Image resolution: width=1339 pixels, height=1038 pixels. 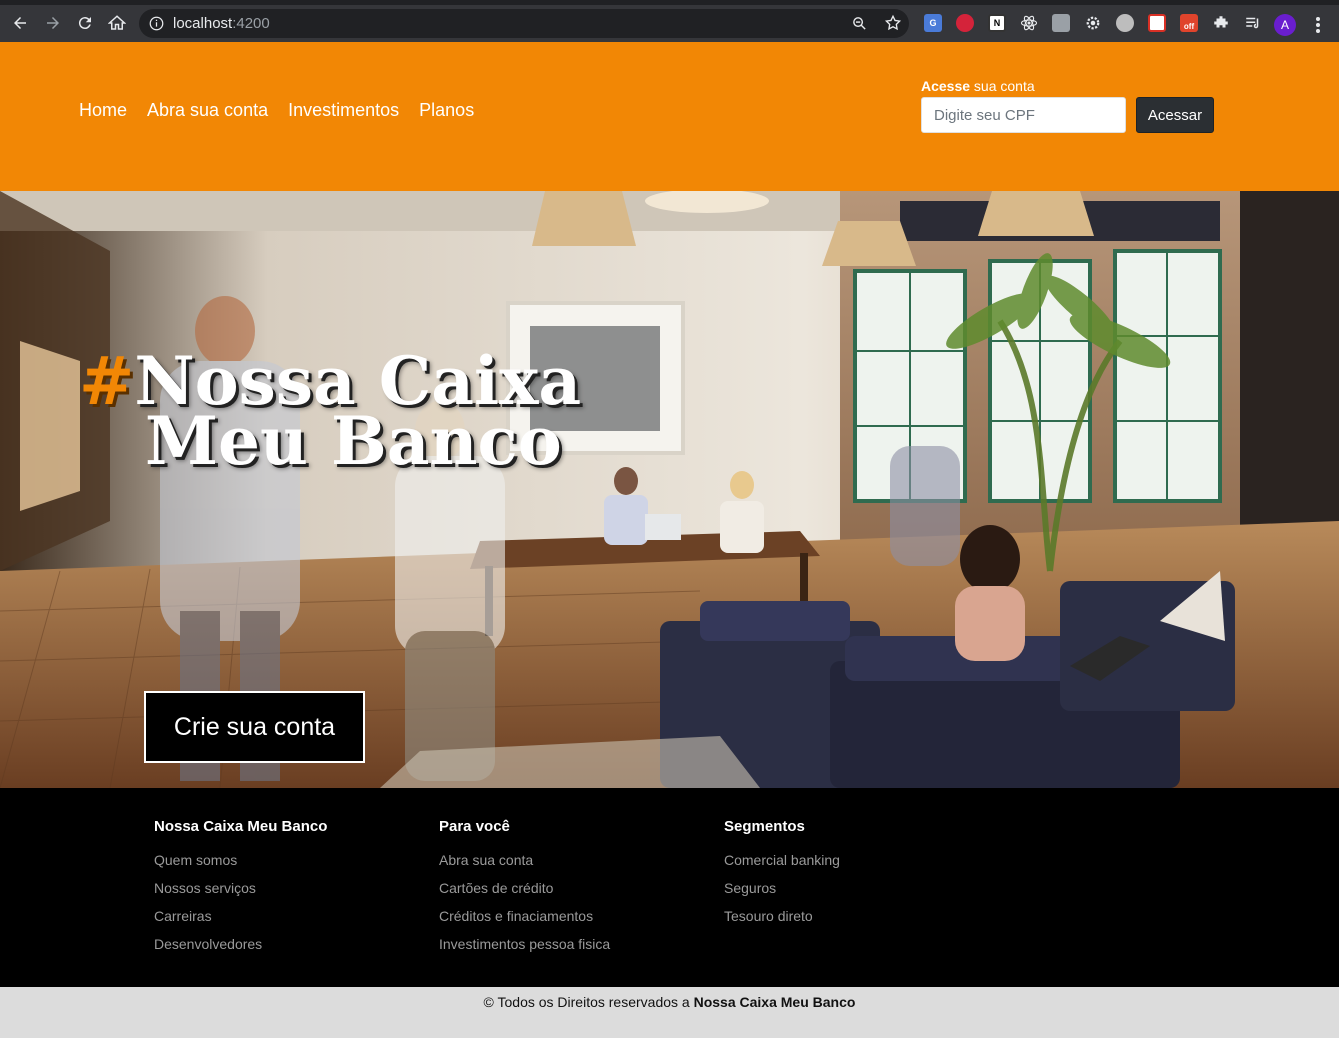 What do you see at coordinates (240, 916) in the screenshot?
I see `footer-link-carreiras: Carreiras` at bounding box center [240, 916].